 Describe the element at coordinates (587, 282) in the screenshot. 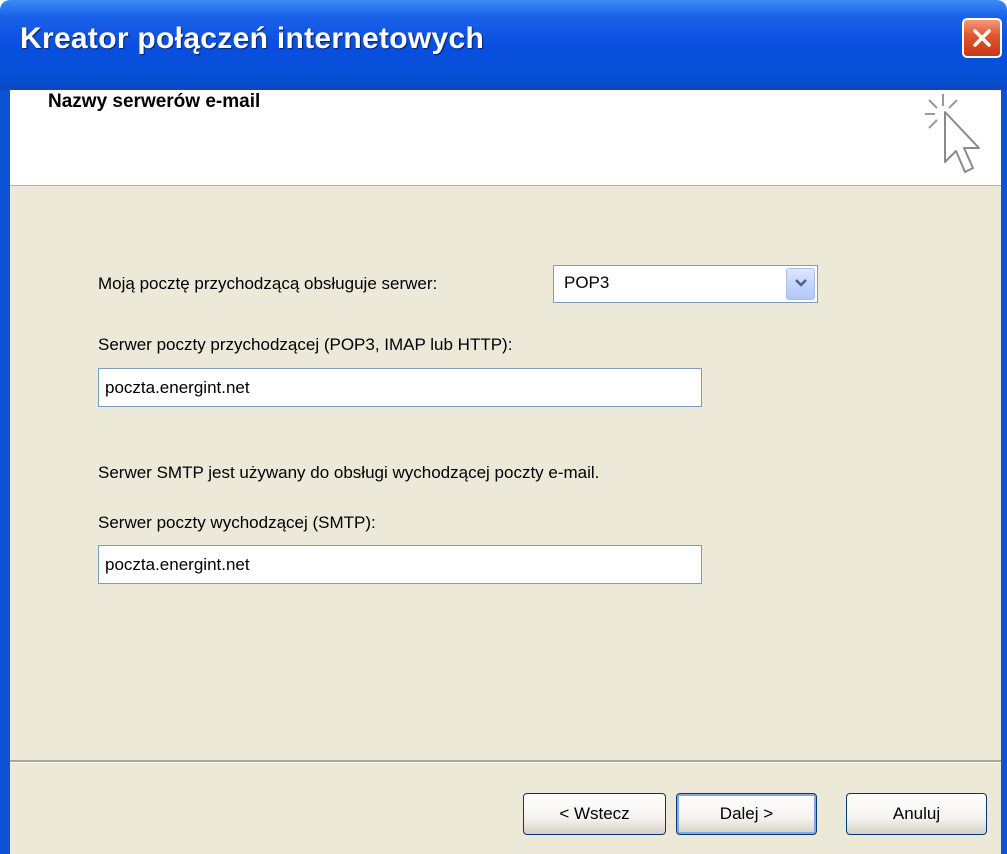

I see `incoming-server-type-value: POP3` at that location.